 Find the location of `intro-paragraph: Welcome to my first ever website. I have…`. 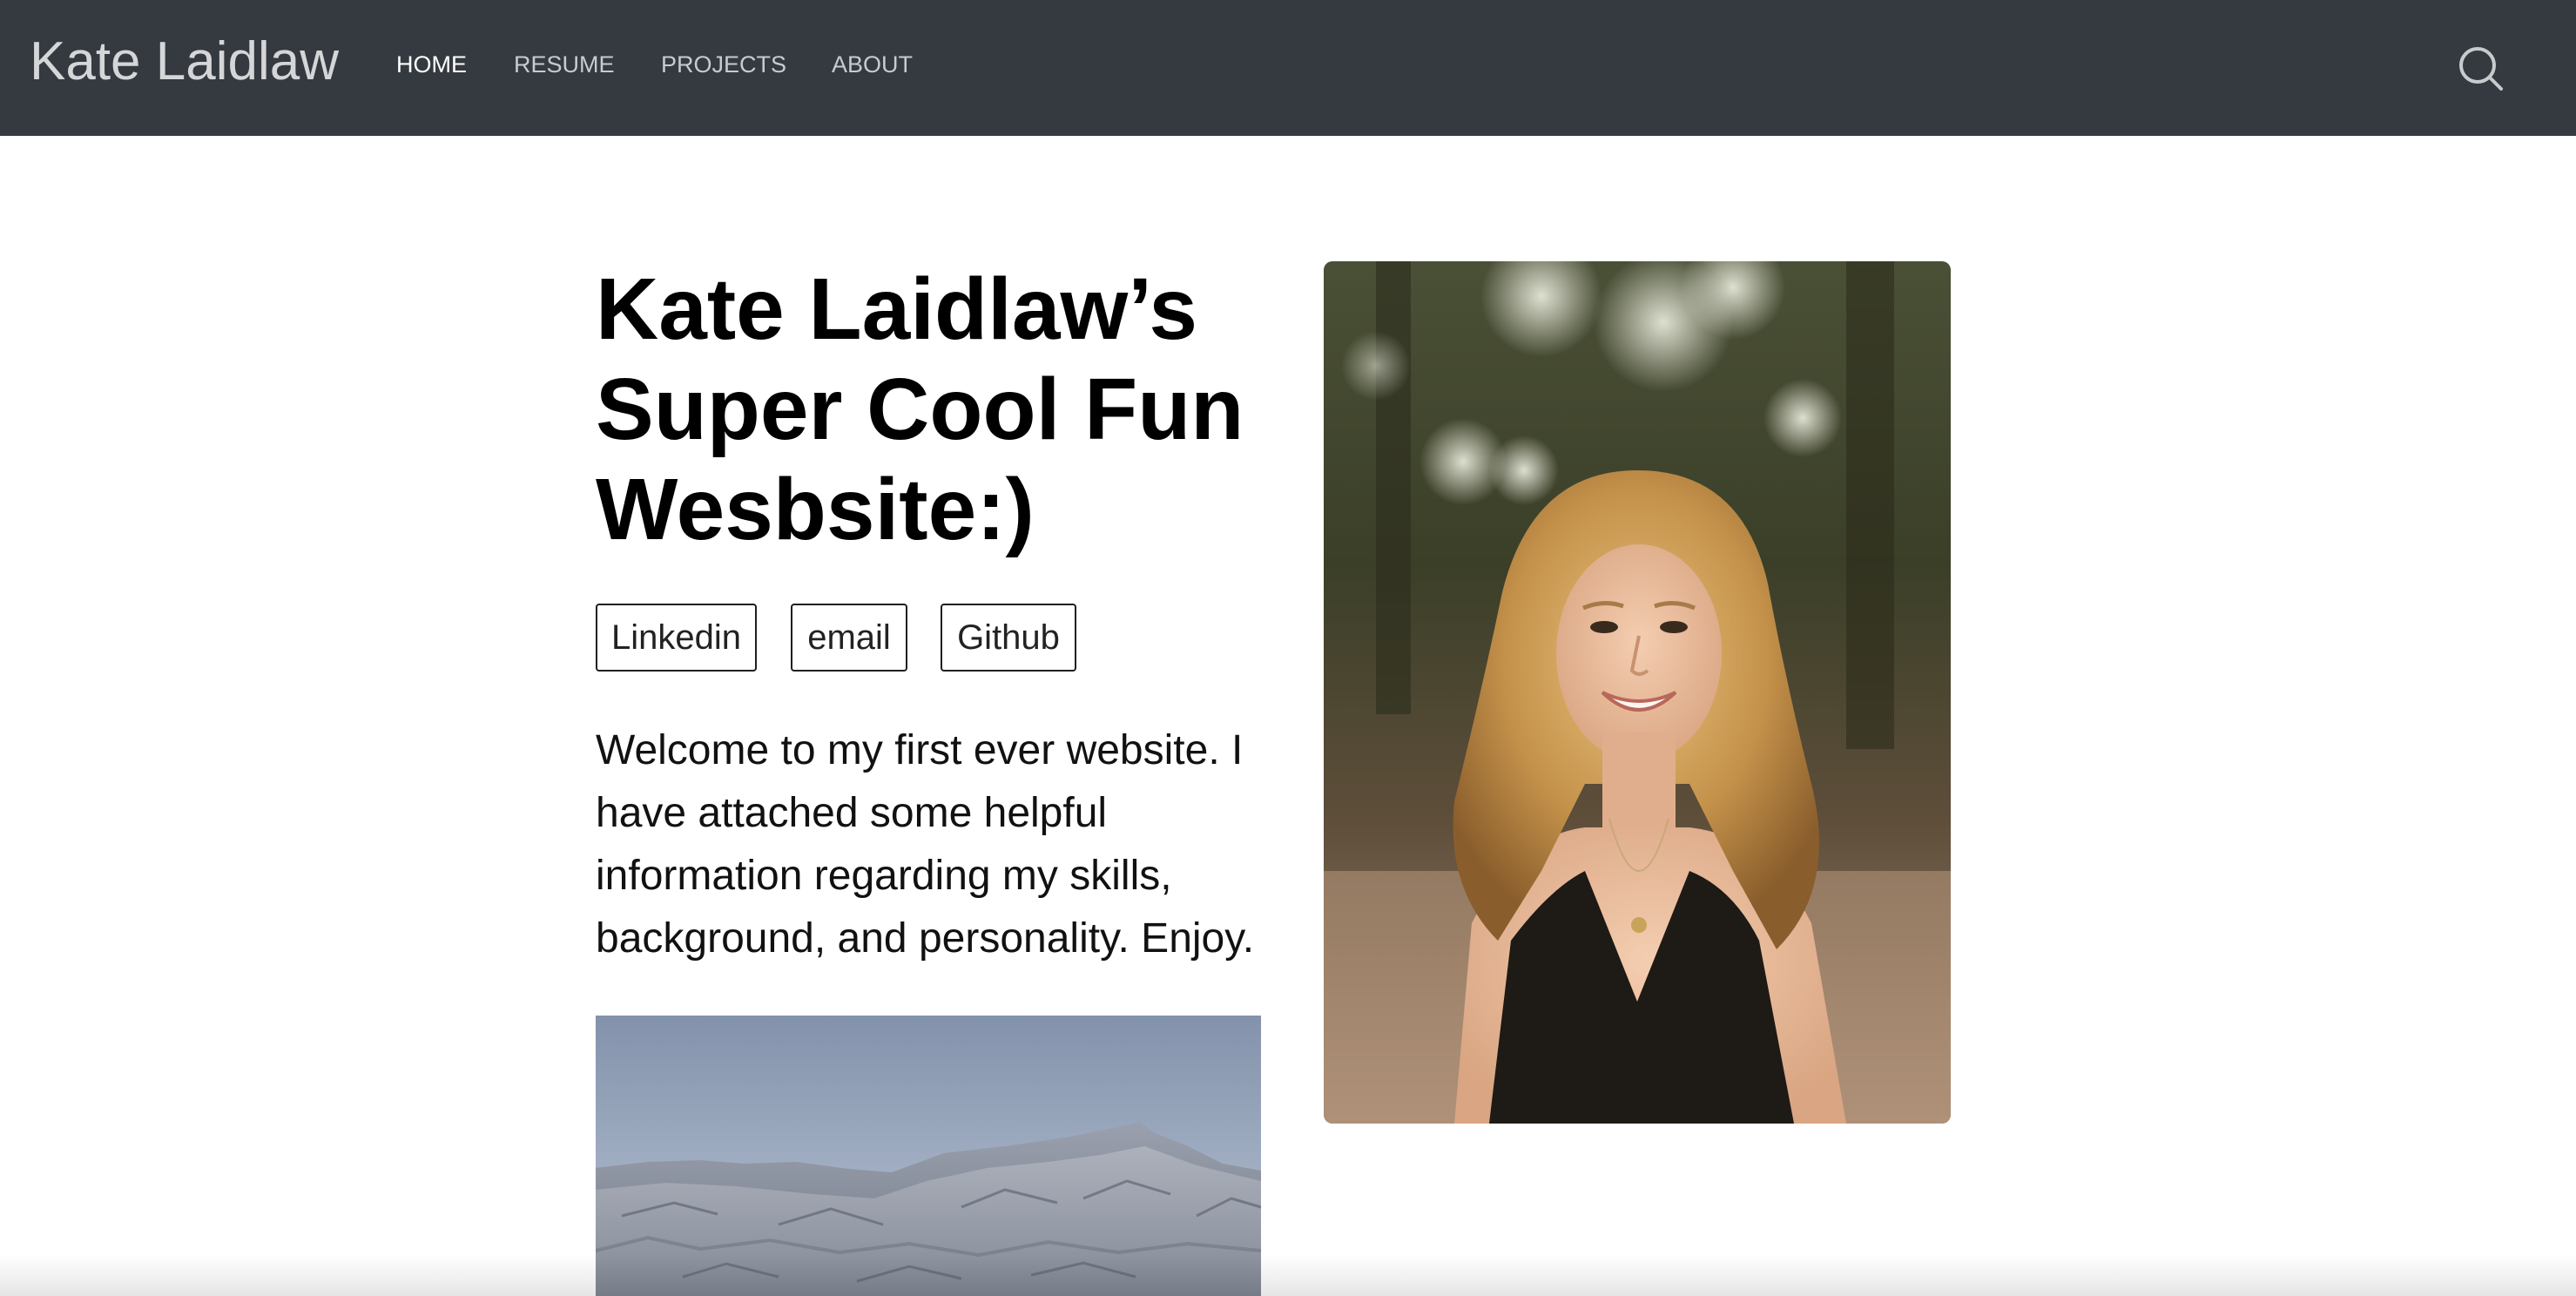

intro-paragraph: Welcome to my first ever website. I have… is located at coordinates (940, 844).